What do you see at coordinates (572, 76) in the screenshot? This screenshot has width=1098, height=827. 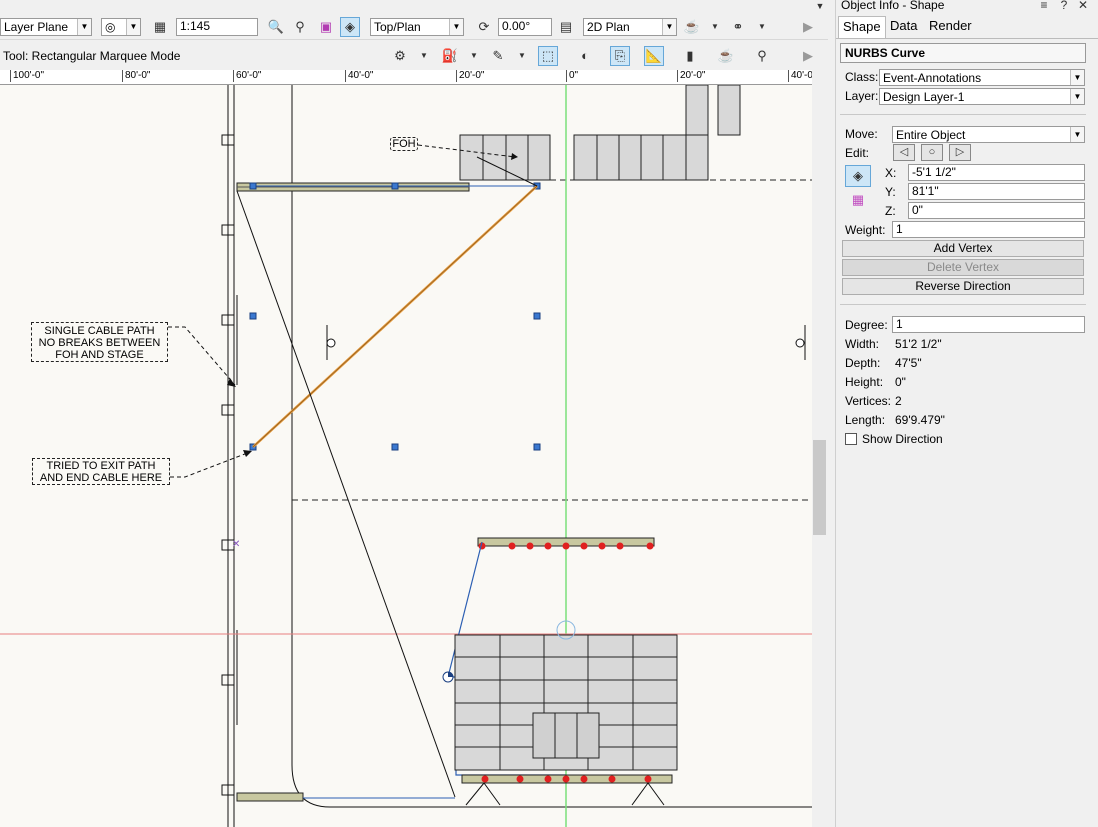 I see `ruler-mark: 0"` at bounding box center [572, 76].